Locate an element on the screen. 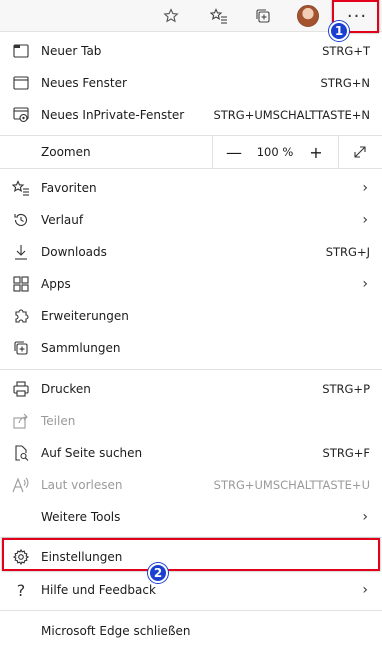 The width and height of the screenshot is (382, 653). browser-toolbar: ··· is located at coordinates (191, 16).